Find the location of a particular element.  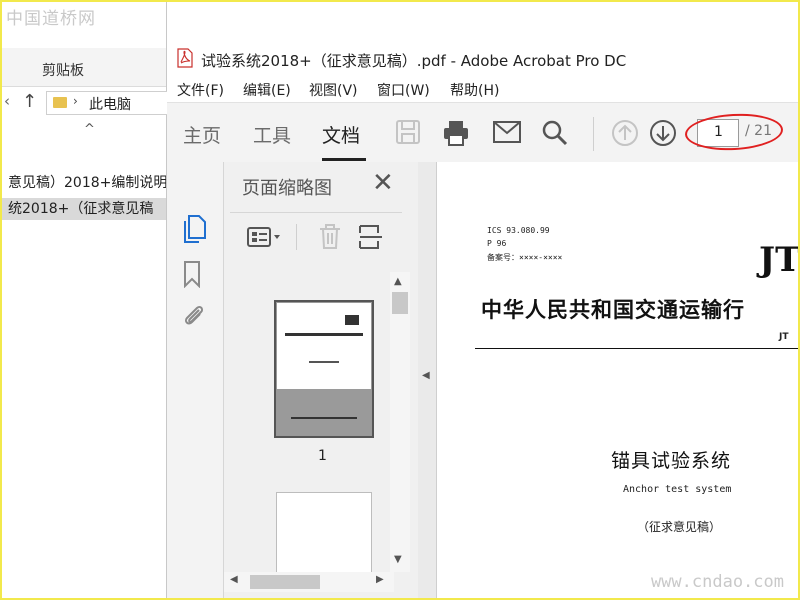

menu-edit: 编辑(E) is located at coordinates (267, 90).